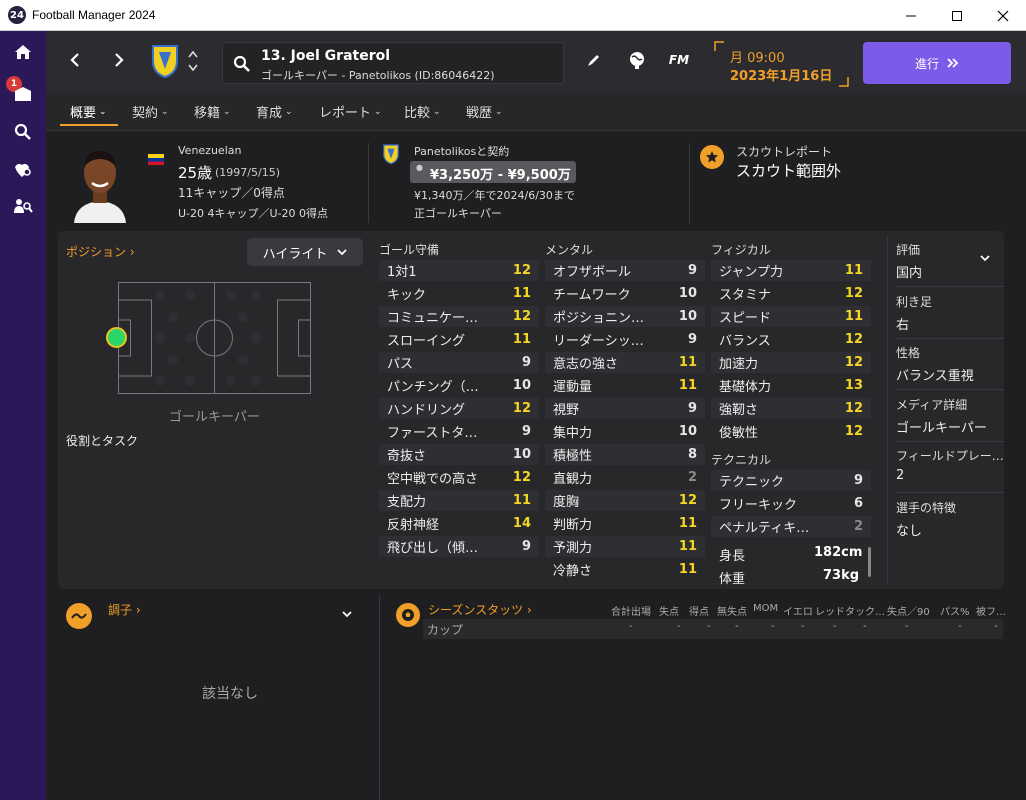  Describe the element at coordinates (459, 546) in the screenshot. I see `attribute-row: 飛び出し（傾… 9` at that location.